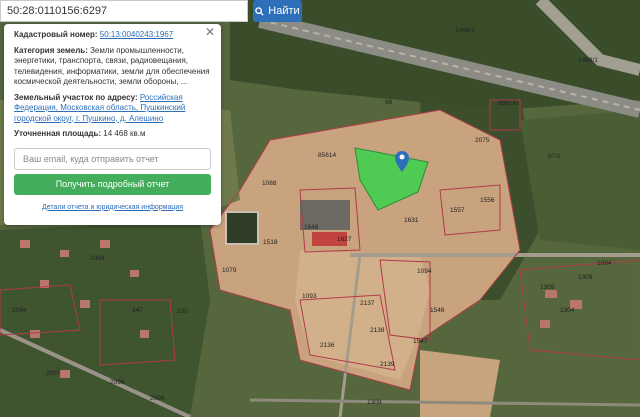 Image resolution: width=640 pixels, height=417 pixels. What do you see at coordinates (136, 34) in the screenshot?
I see `cadastral-number-link: 50:13:0040243:1967` at bounding box center [136, 34].